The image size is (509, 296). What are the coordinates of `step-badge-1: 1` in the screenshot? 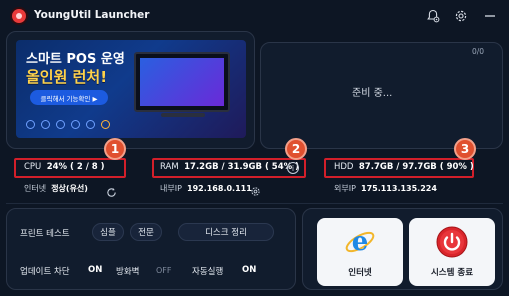 It's located at (115, 149).